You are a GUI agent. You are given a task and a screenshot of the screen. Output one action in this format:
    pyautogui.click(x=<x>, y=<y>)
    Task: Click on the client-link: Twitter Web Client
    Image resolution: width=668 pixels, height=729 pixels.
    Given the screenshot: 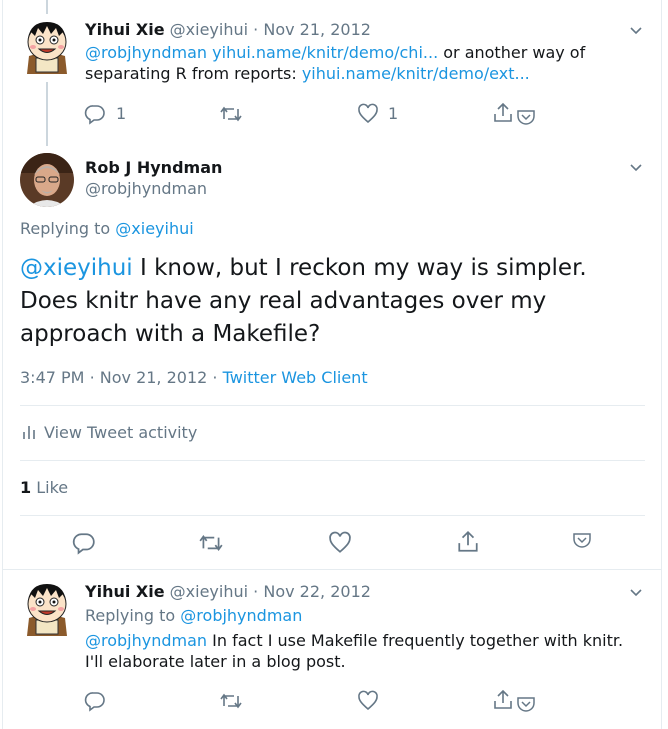 What is the action you would take?
    pyautogui.click(x=295, y=377)
    